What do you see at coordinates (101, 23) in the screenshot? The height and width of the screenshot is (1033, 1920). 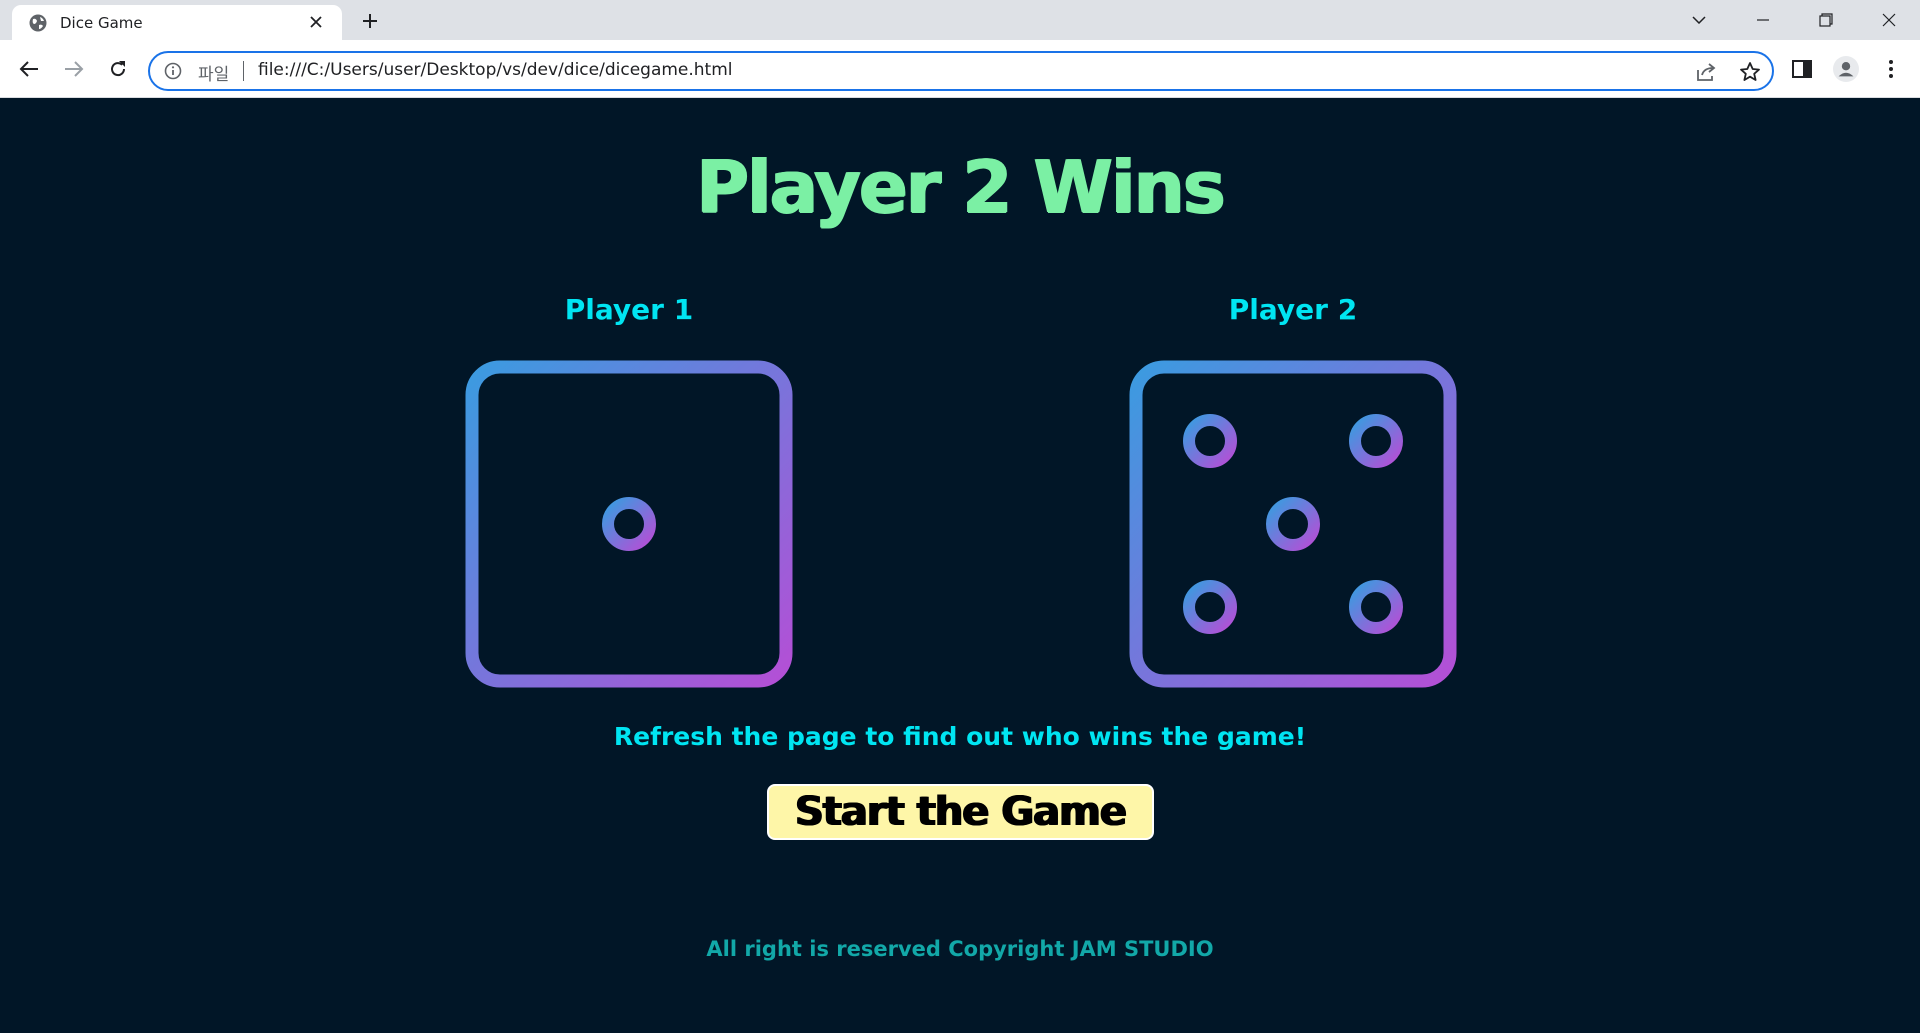 I see `tab-title: Dice Game` at bounding box center [101, 23].